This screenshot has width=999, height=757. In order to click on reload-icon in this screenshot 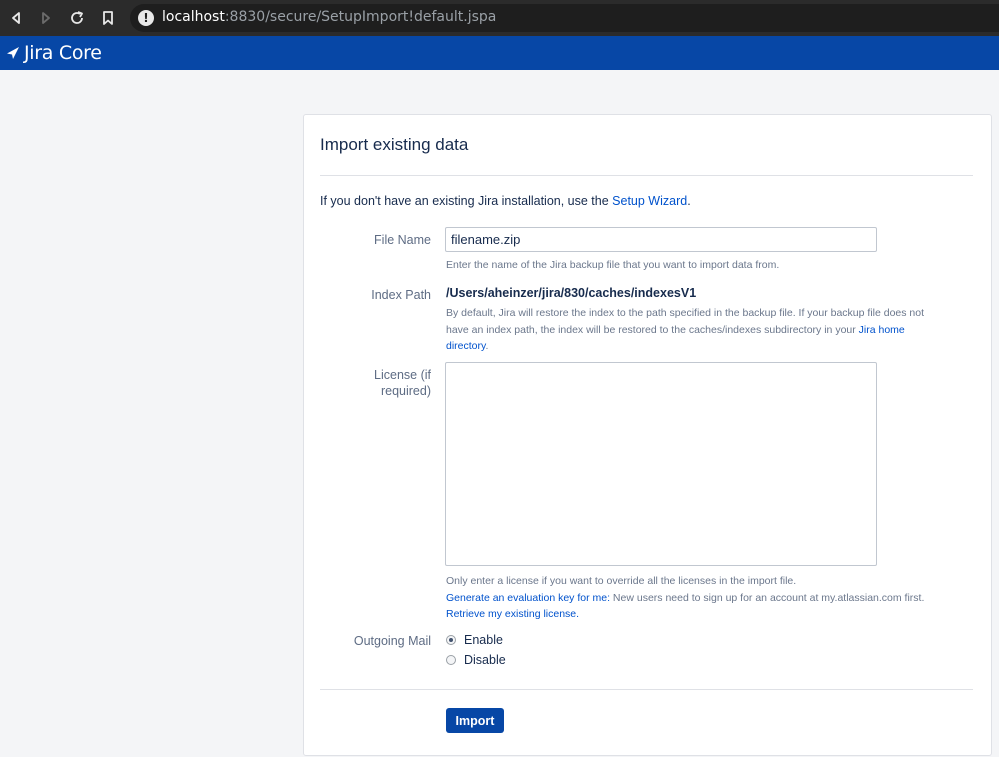, I will do `click(77, 17)`.